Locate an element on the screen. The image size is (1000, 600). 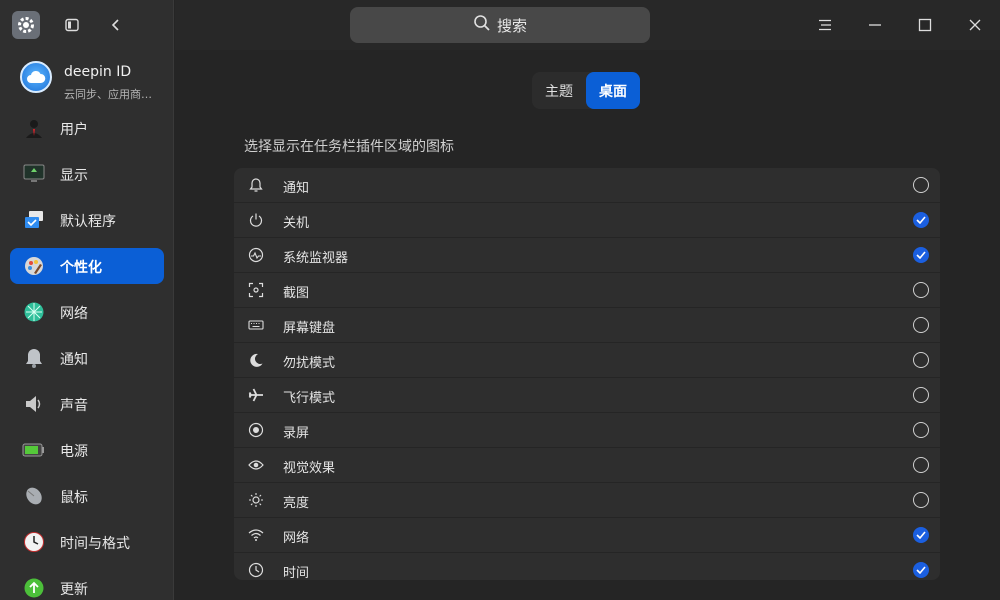
maximize-icon is located at coordinates (925, 25).